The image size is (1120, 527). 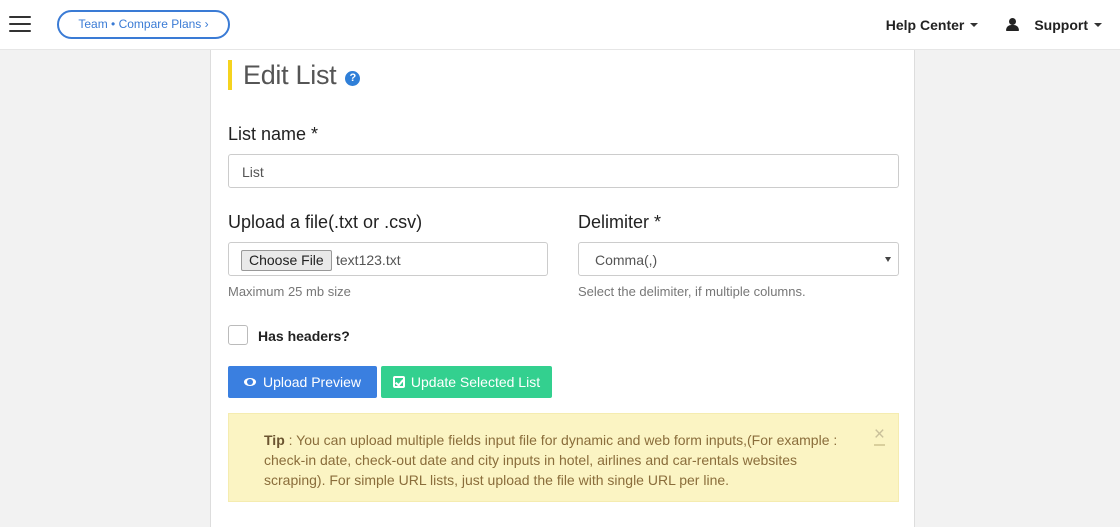 I want to click on update-selected-list-button: Update Selected List, so click(x=466, y=382).